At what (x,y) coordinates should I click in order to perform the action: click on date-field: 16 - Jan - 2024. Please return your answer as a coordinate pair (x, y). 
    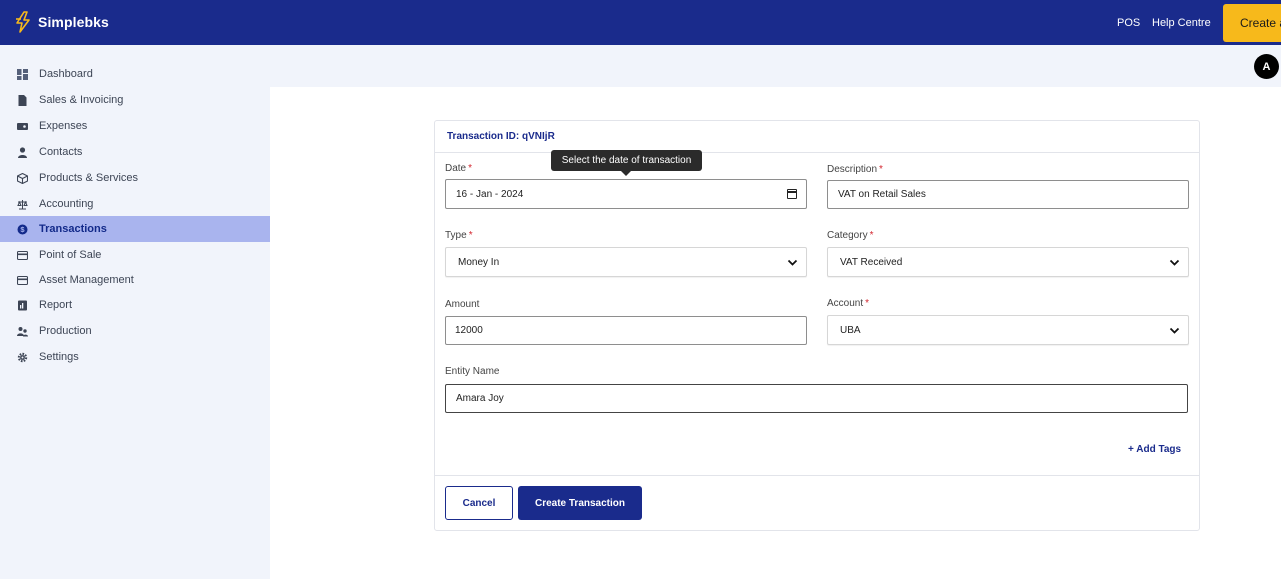
    Looking at the image, I should click on (626, 194).